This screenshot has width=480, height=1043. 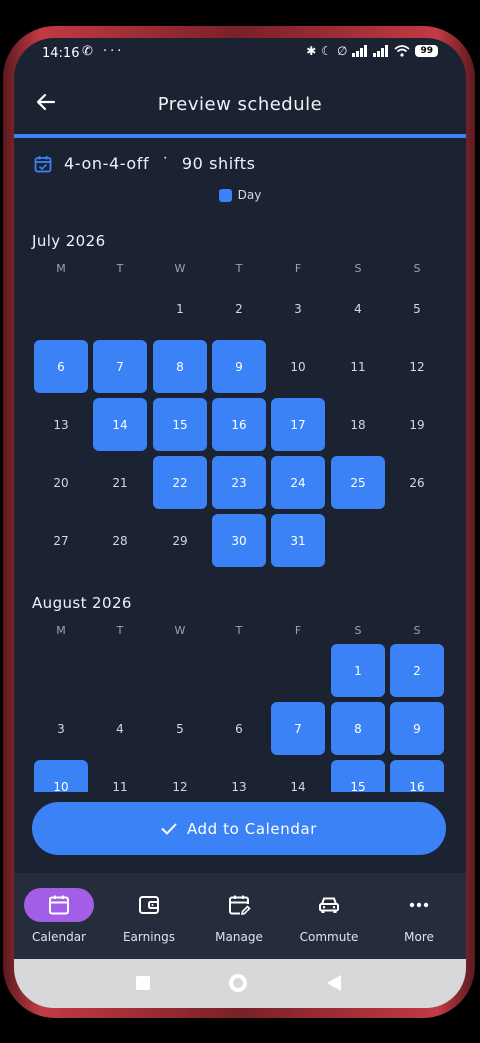 What do you see at coordinates (329, 937) in the screenshot?
I see `nav-label-commute: Commute` at bounding box center [329, 937].